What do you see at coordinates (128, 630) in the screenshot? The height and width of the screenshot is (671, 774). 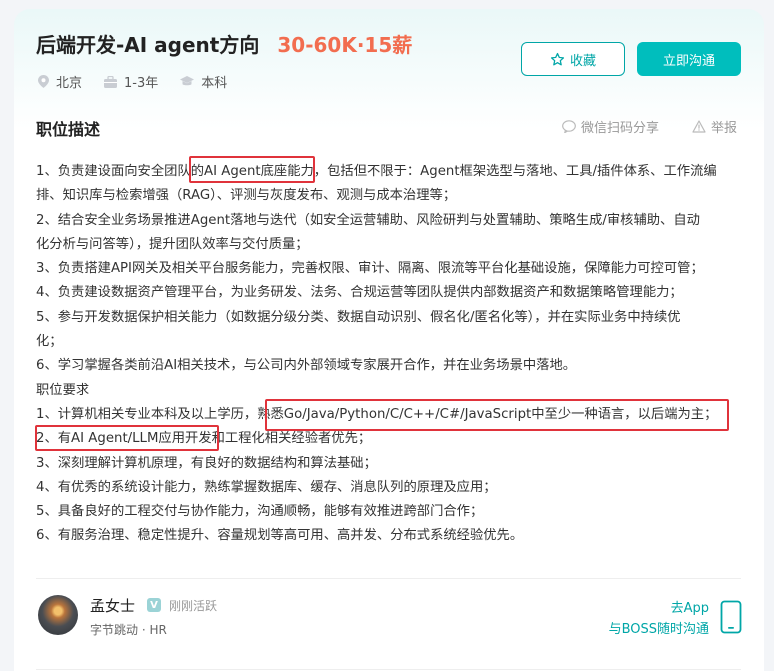 I see `recruiter-company: 字节跳动 · HR` at bounding box center [128, 630].